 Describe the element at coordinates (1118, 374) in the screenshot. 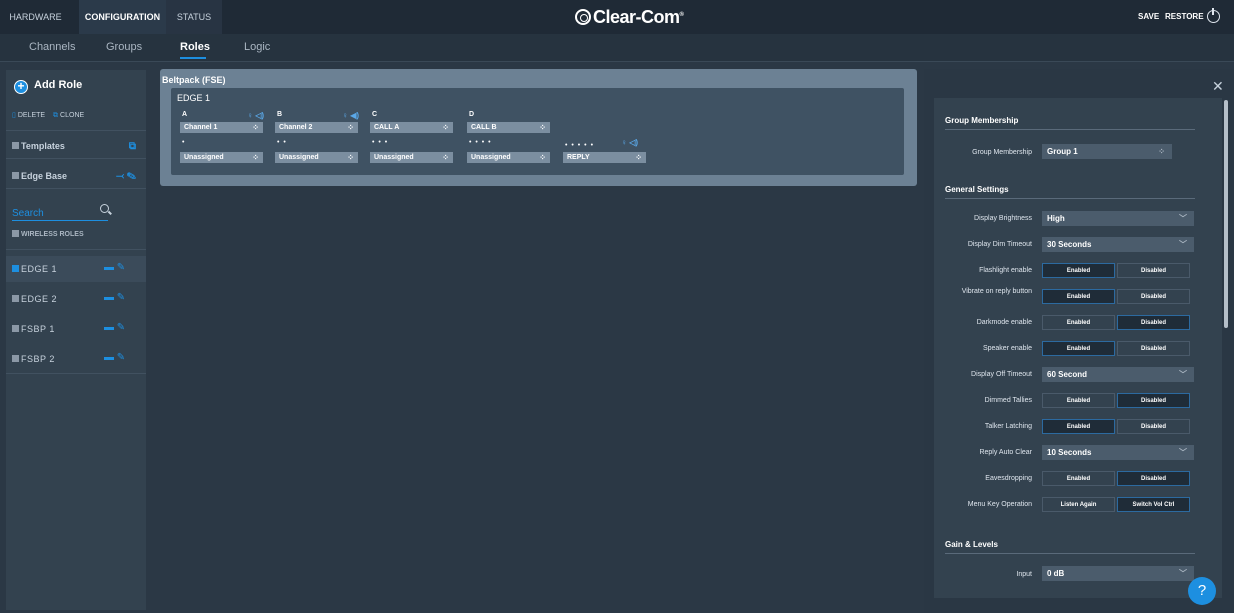

I see `display-off-timeout-select: 60 Second ﹀` at that location.